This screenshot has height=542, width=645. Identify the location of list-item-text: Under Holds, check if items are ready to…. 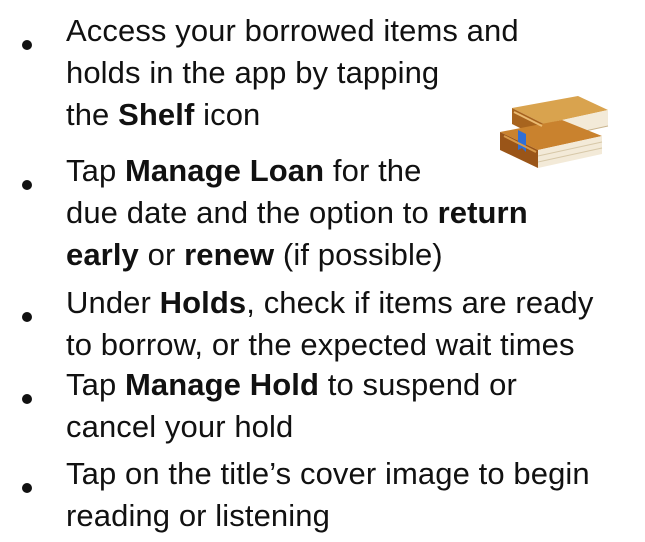
(329, 324).